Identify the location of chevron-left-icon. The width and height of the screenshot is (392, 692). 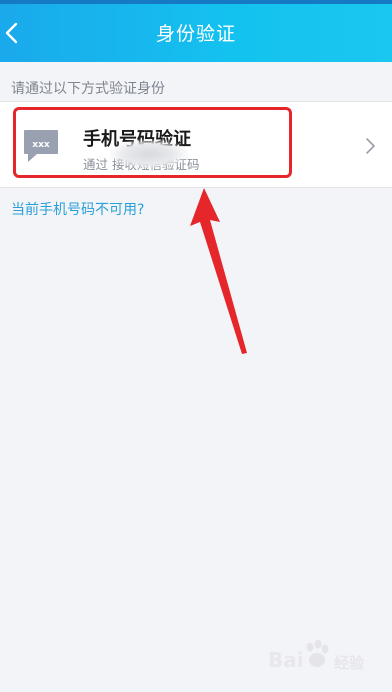
(11, 33).